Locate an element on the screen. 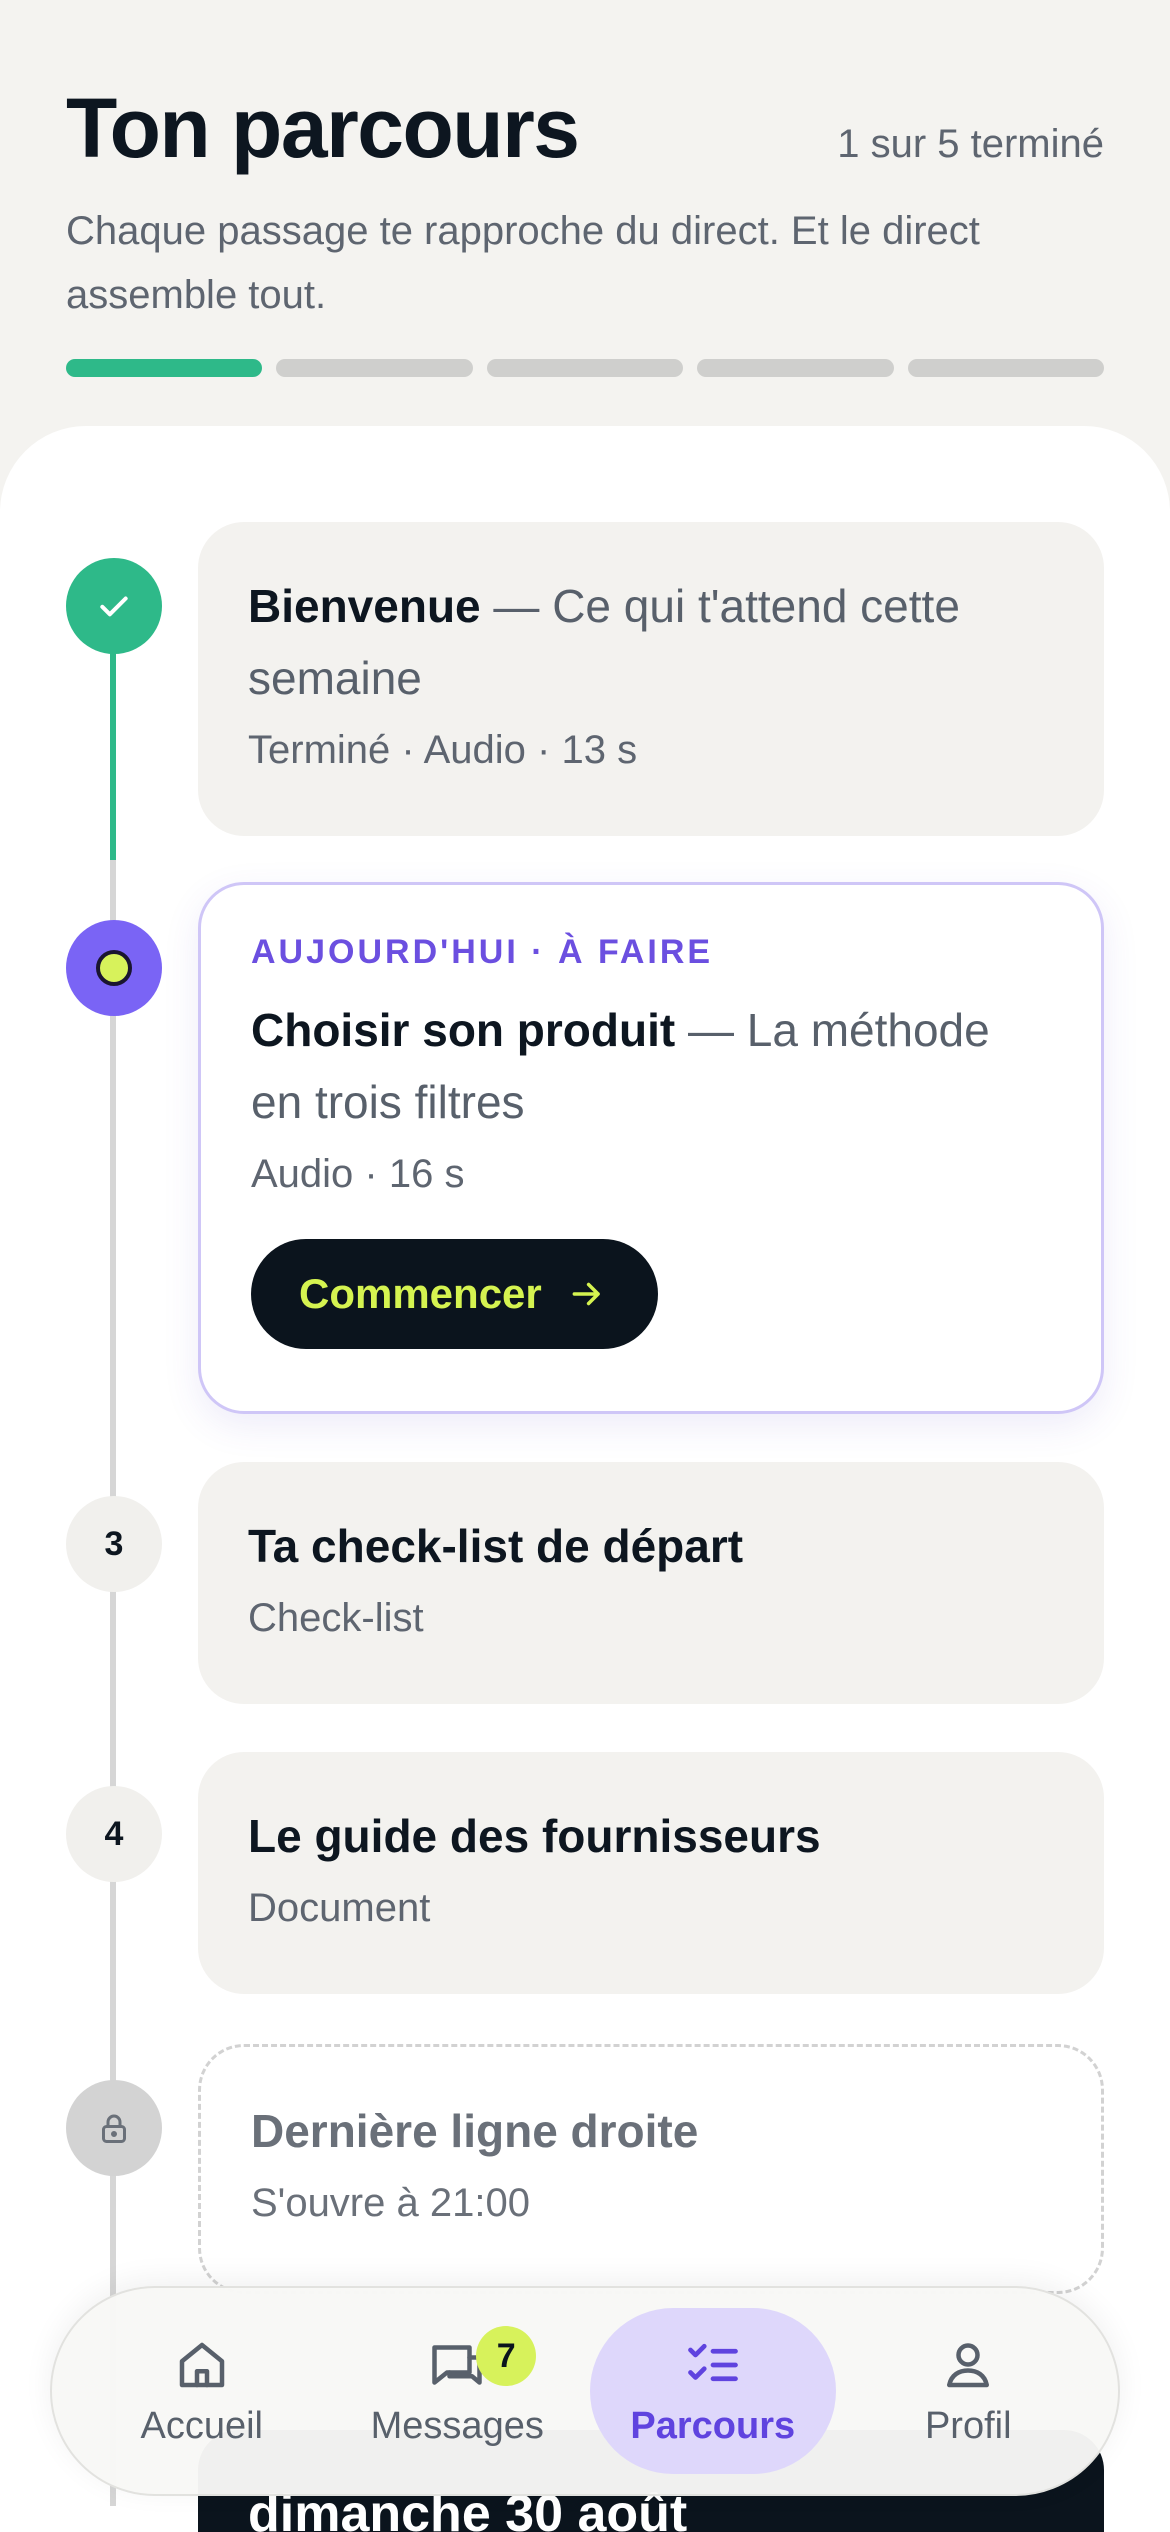 The image size is (1170, 2532). step-meta: Terminé · Audio · 13 s is located at coordinates (443, 750).